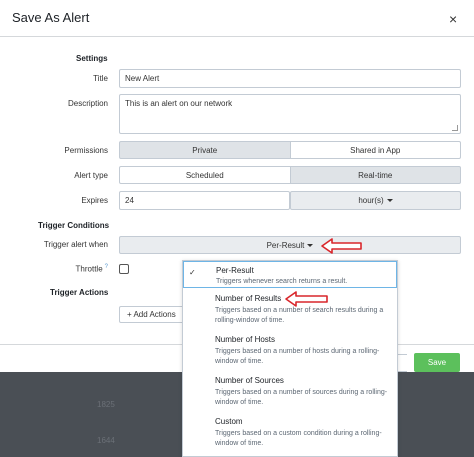 Image resolution: width=474 pixels, height=457 pixels. I want to click on close-icon: ×, so click(453, 19).